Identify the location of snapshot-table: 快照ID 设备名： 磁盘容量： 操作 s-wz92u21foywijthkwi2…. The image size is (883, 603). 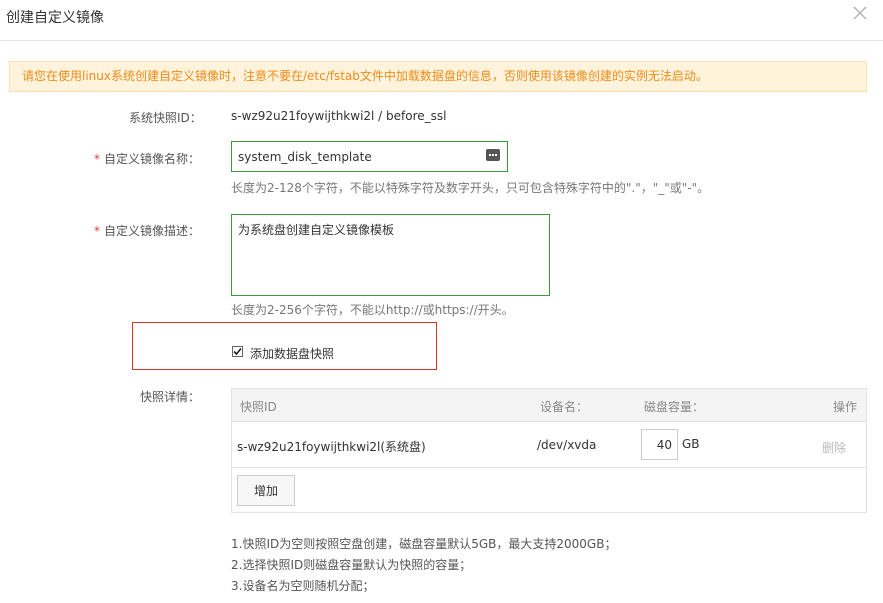
(549, 450).